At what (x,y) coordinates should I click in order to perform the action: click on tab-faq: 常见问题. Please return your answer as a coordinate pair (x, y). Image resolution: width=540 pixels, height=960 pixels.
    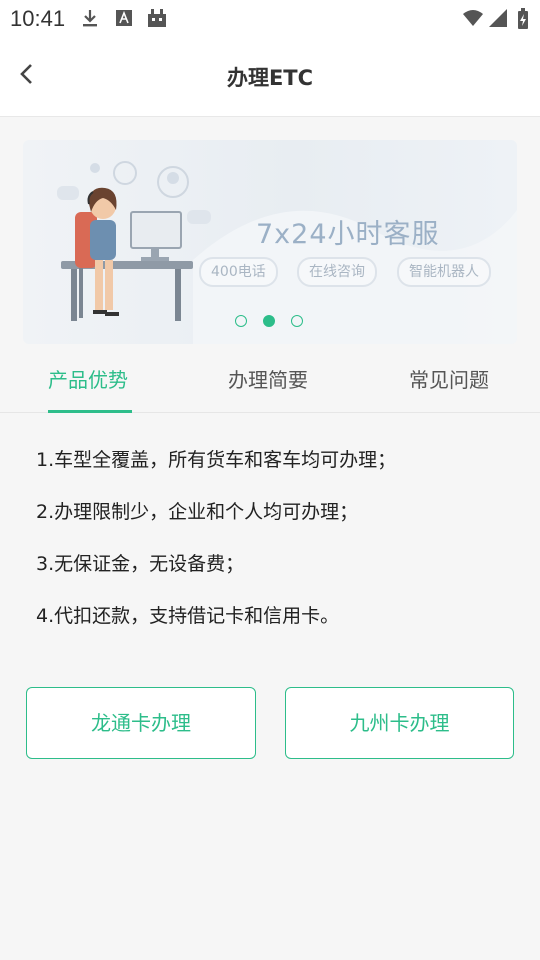
    Looking at the image, I should click on (449, 378).